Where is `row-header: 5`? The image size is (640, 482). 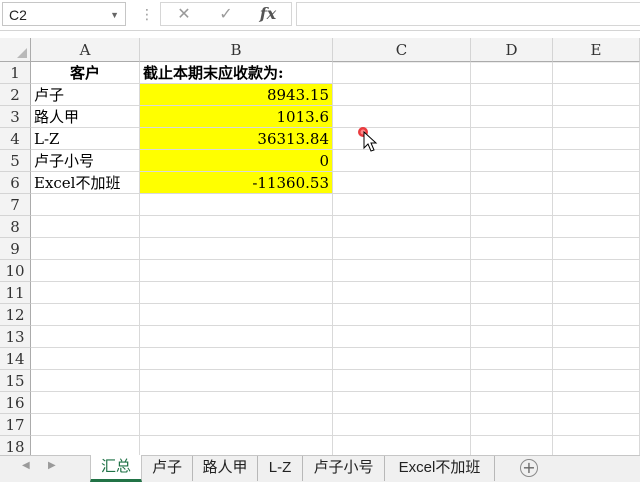 row-header: 5 is located at coordinates (15, 161).